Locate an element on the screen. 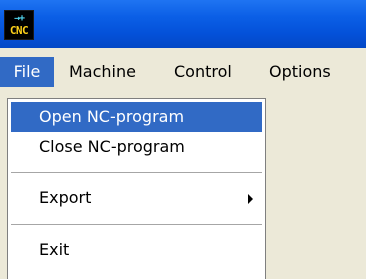  menu-file: File is located at coordinates (27, 72).